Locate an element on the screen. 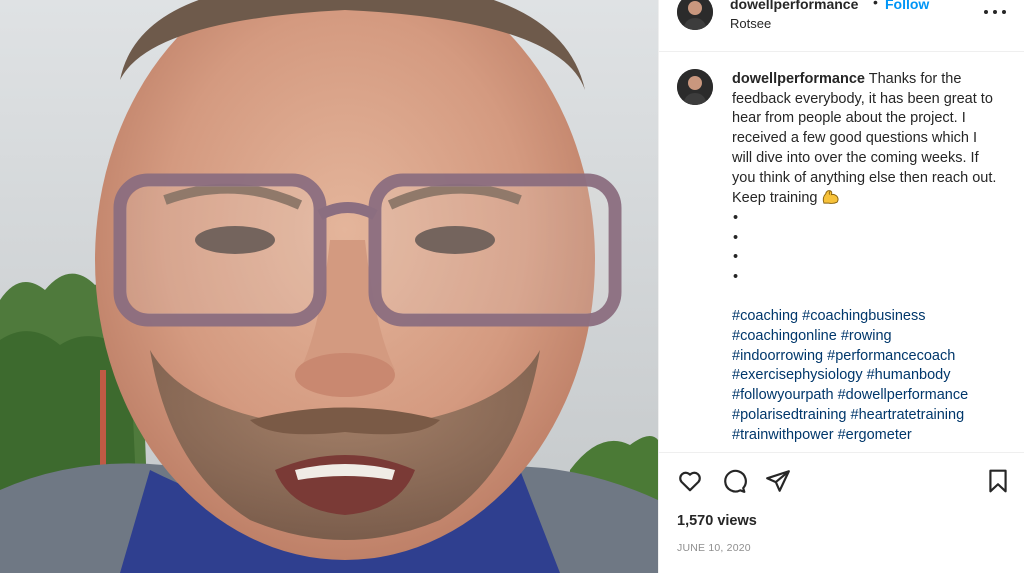 Image resolution: width=1024 pixels, height=573 pixels. post-header: dowellperformance • Follow Rotsee is located at coordinates (841, 26).